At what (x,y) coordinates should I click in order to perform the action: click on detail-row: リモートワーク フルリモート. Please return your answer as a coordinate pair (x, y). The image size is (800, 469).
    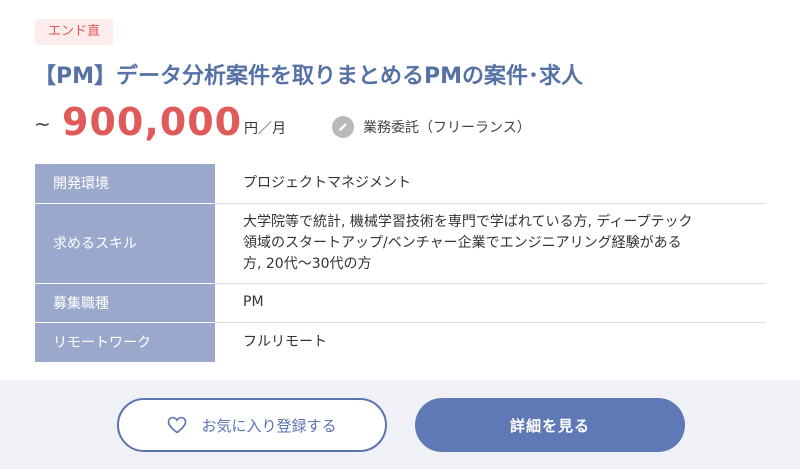
    Looking at the image, I should click on (400, 342).